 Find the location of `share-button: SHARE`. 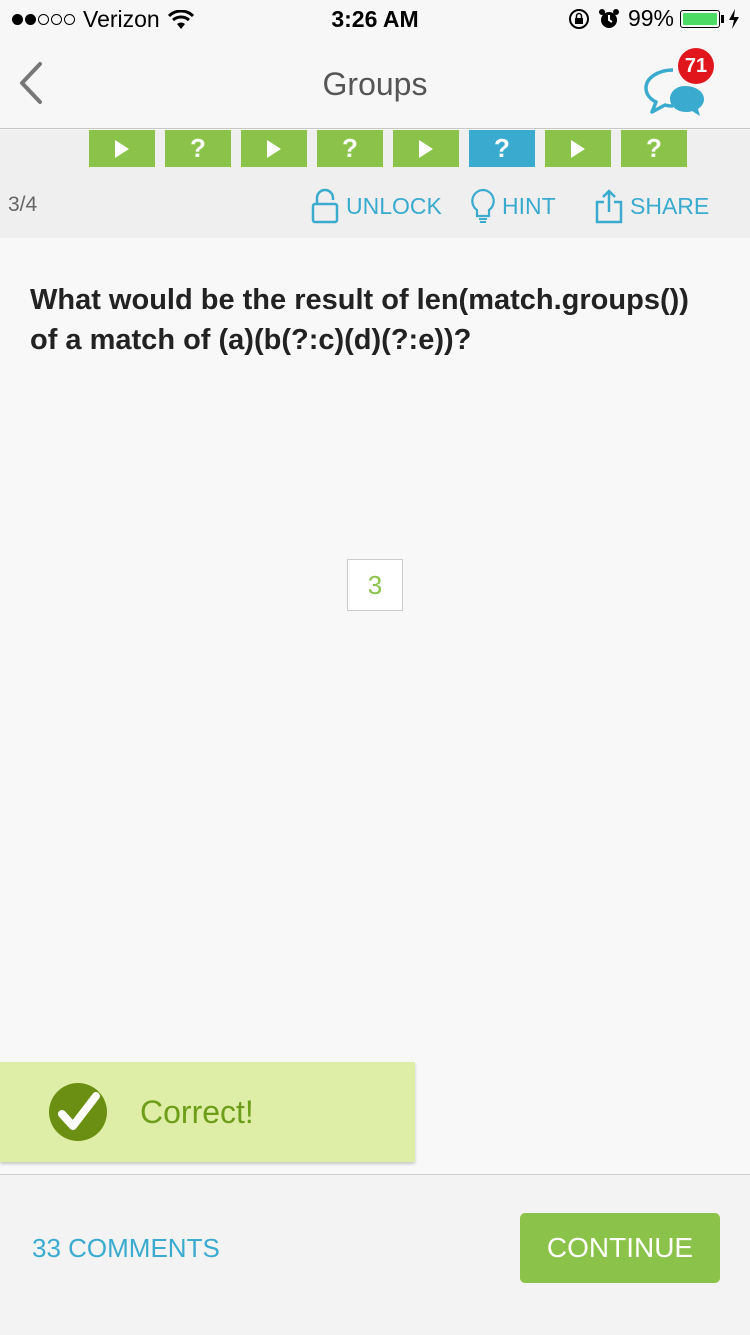

share-button: SHARE is located at coordinates (651, 206).